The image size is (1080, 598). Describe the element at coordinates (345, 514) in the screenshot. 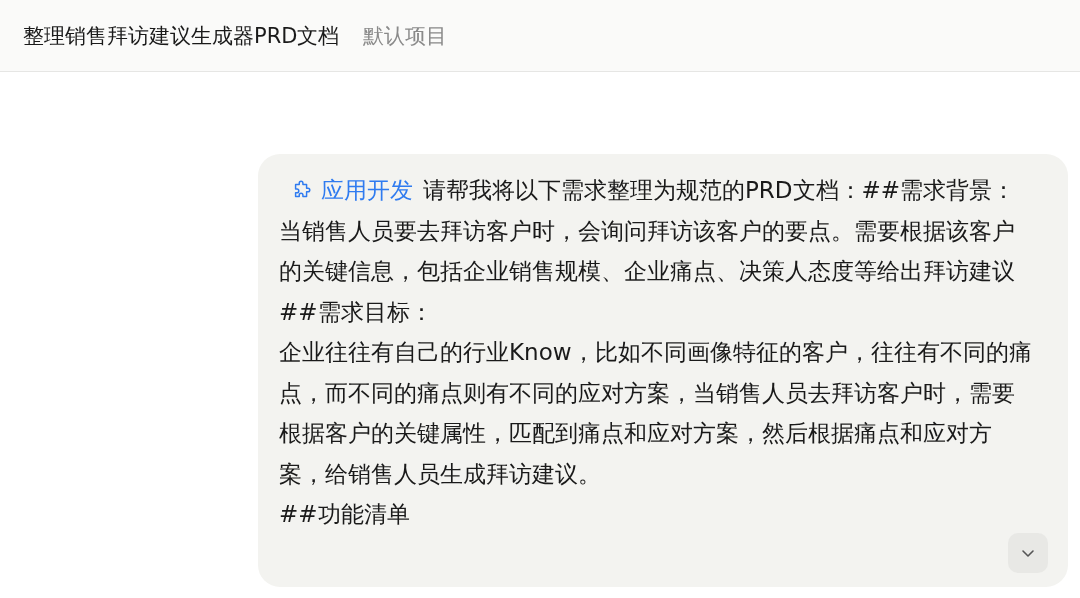

I see `message-text: ##功能清单` at that location.